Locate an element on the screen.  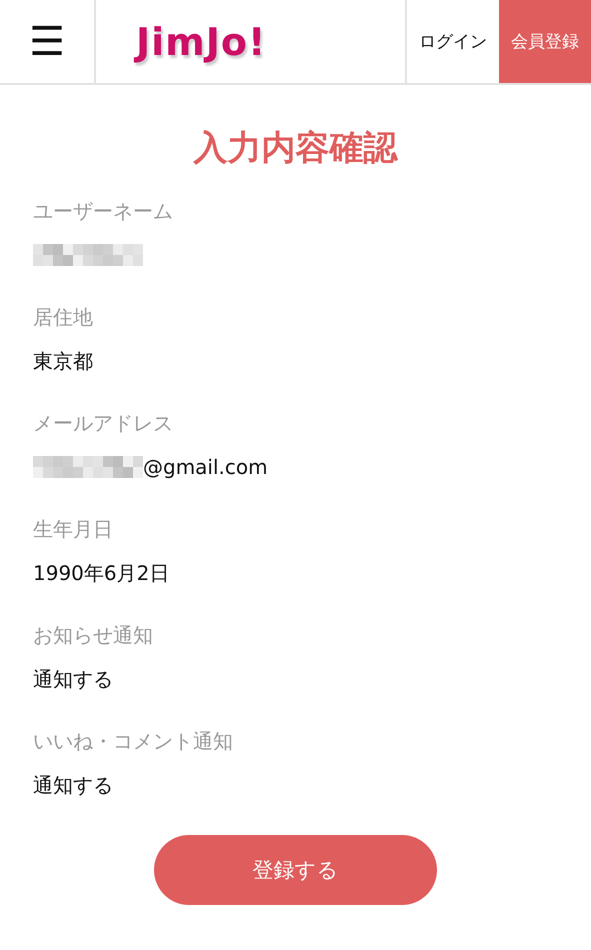
field-label: メールアドレス is located at coordinates (103, 423).